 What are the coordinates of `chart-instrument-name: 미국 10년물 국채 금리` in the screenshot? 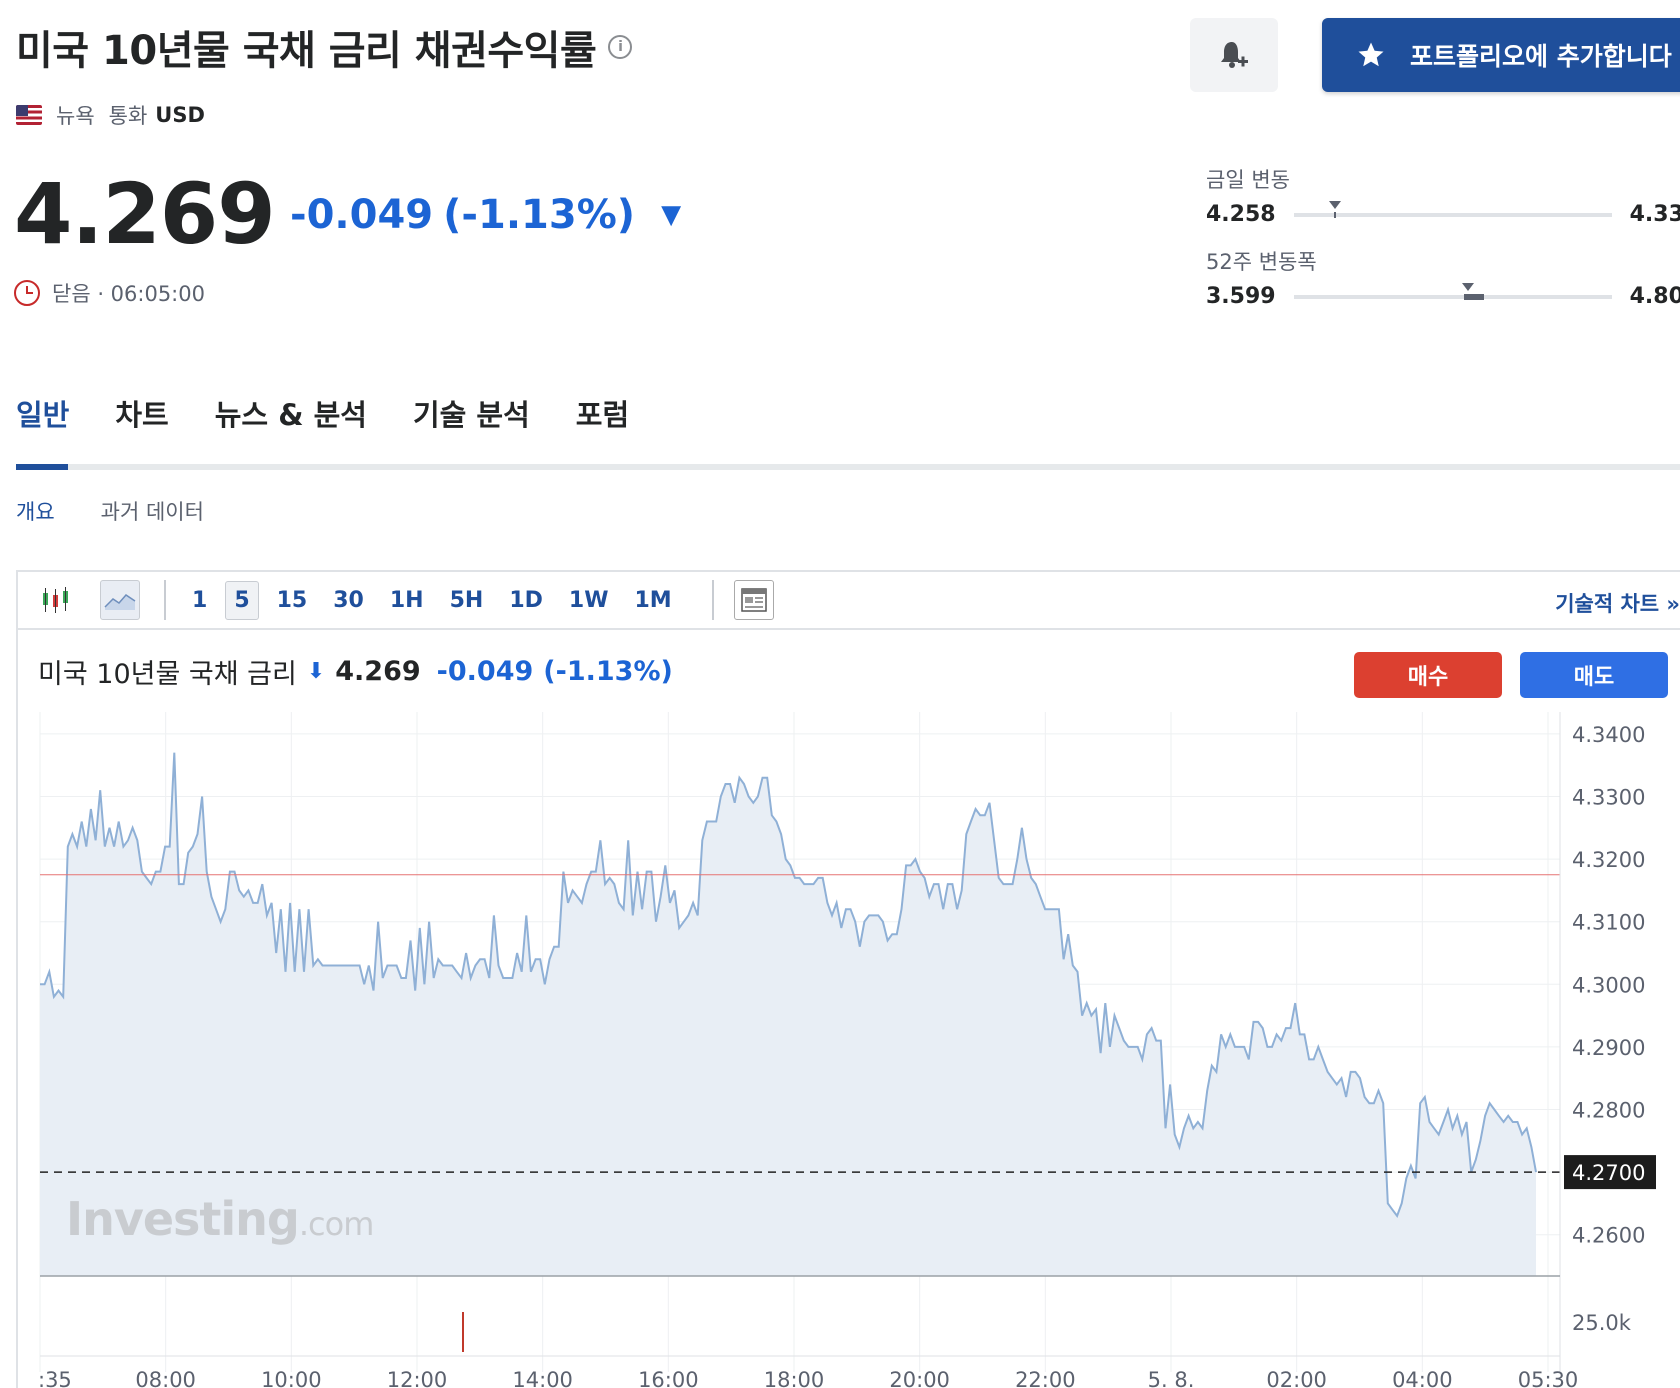 It's located at (167, 674).